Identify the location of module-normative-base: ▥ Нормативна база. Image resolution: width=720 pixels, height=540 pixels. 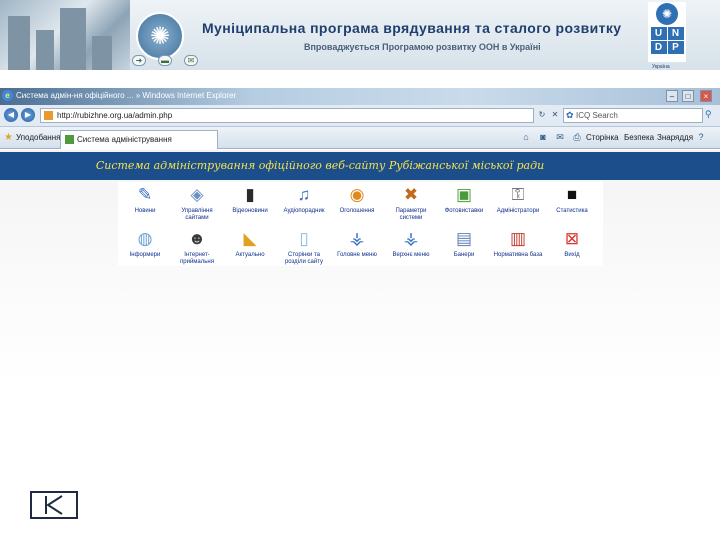
(518, 243).